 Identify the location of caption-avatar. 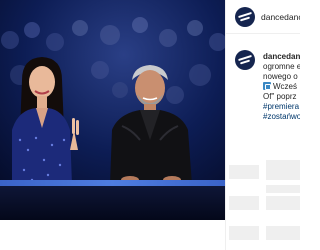
(245, 60).